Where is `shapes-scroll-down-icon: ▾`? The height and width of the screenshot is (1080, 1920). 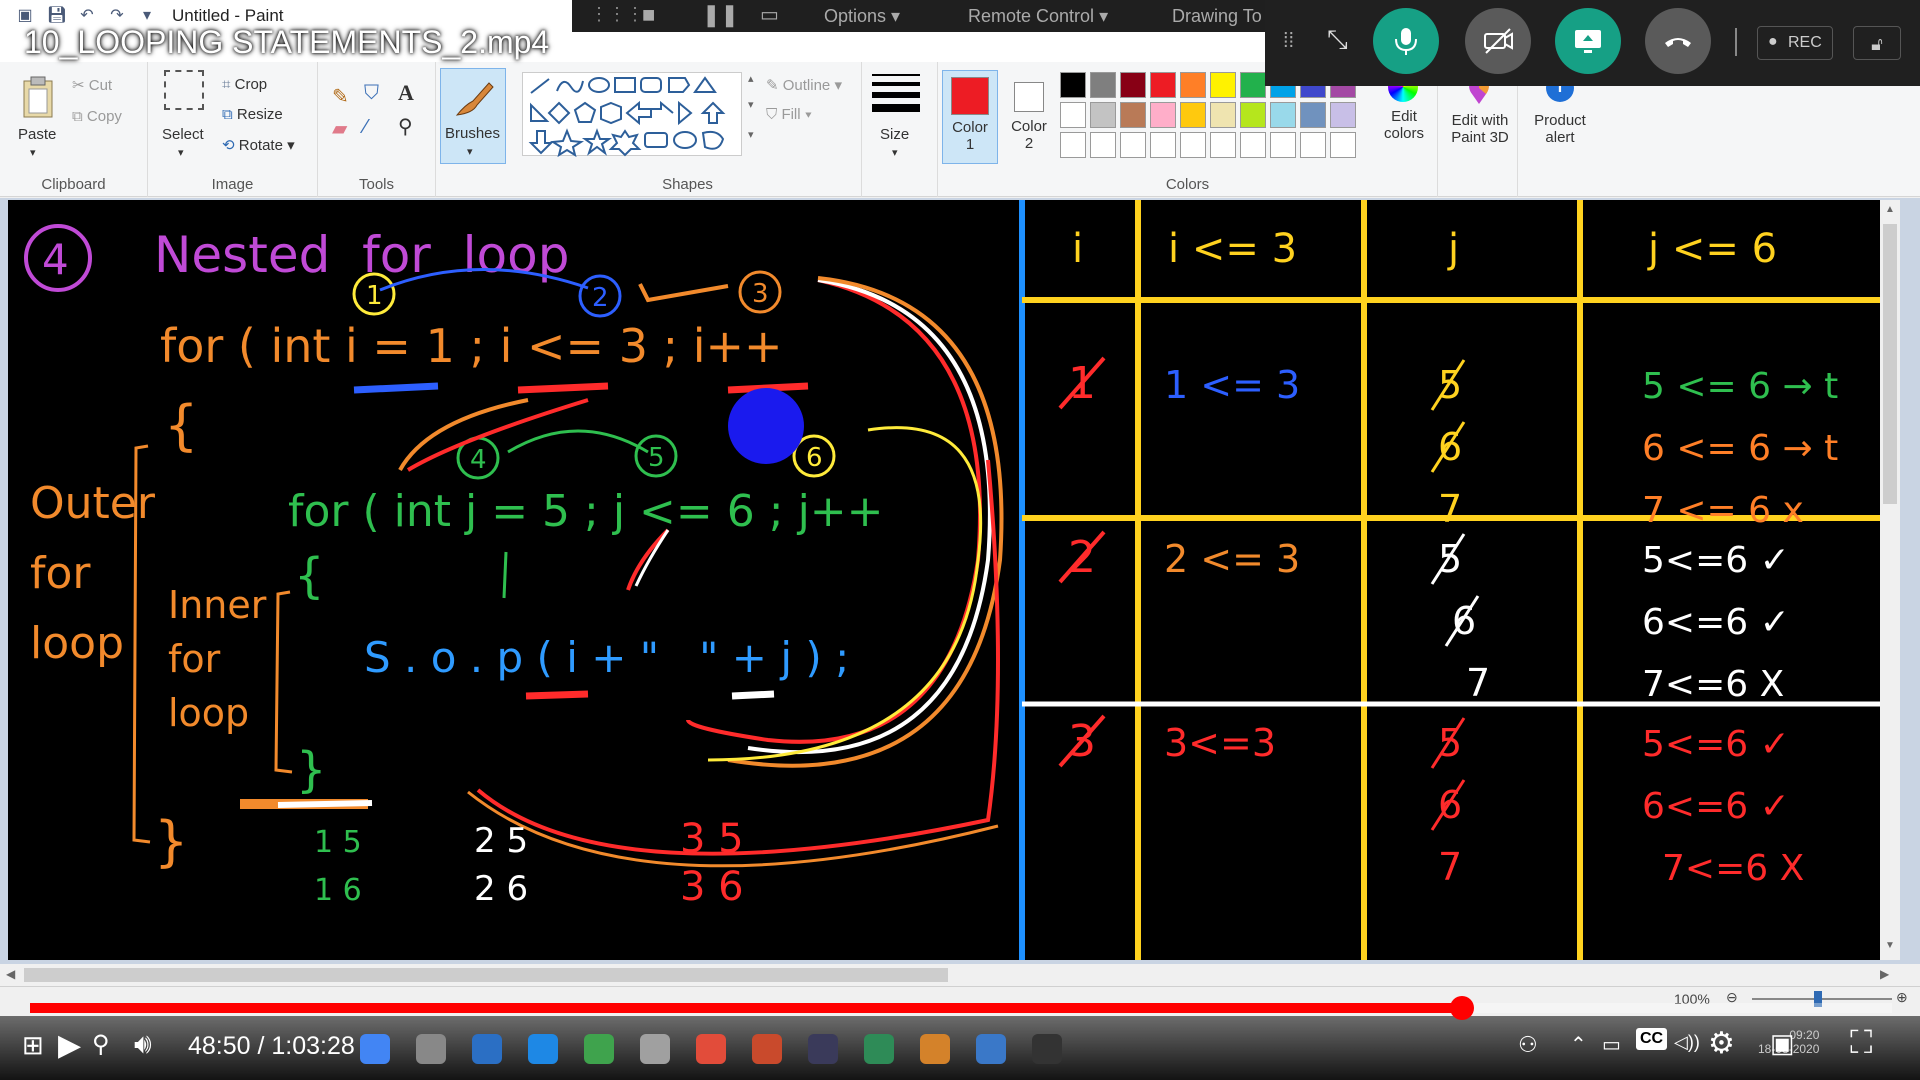
shapes-scroll-down-icon: ▾ is located at coordinates (751, 104).